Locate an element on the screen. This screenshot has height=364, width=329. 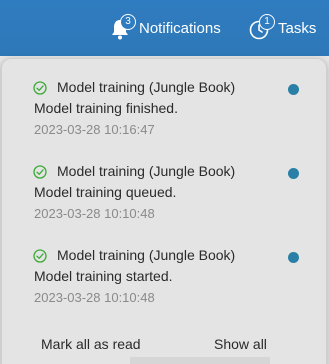
notification-message: Model training started. is located at coordinates (103, 276).